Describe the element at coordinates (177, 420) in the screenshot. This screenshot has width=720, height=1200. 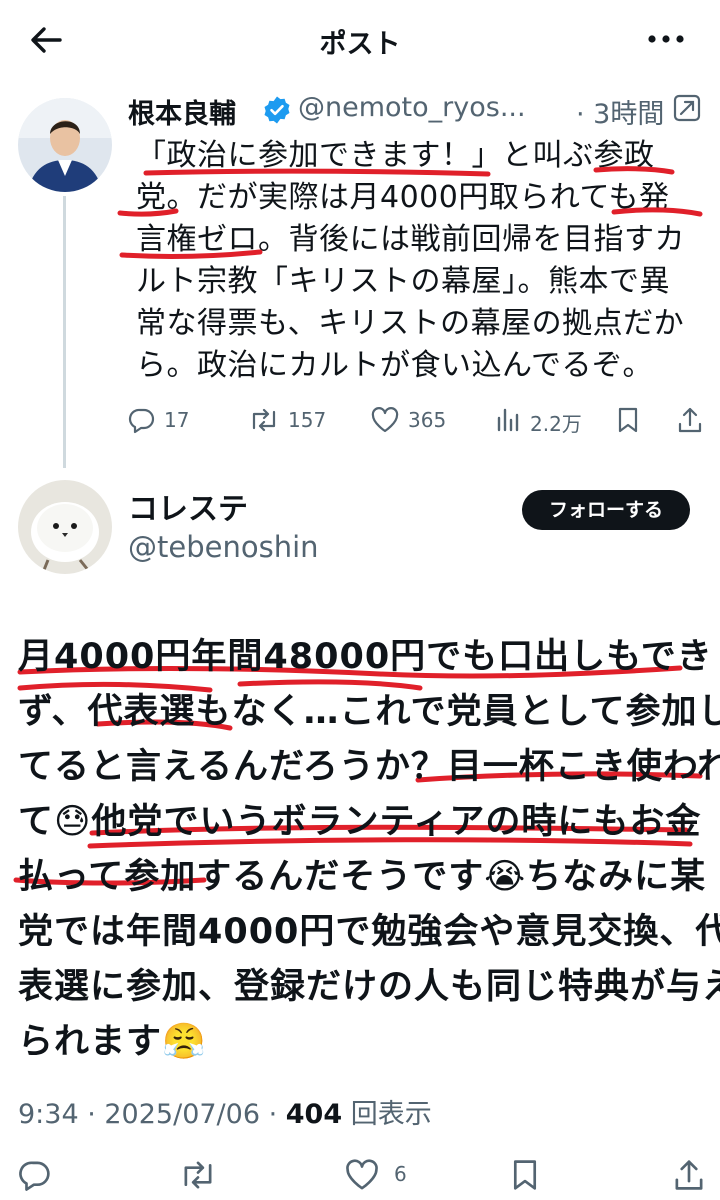
I see `reply-count: 17` at that location.